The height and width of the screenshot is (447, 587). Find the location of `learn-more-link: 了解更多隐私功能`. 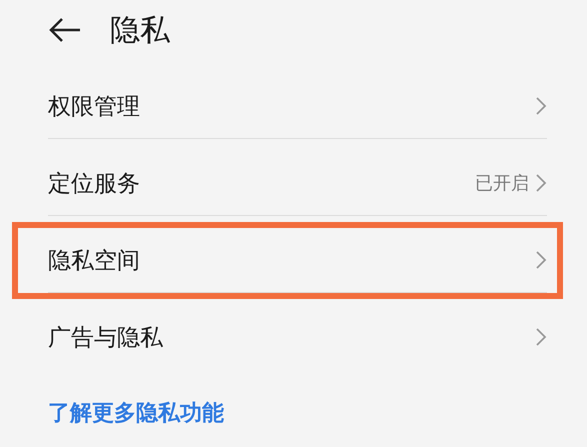

learn-more-link: 了解更多隐私功能 is located at coordinates (136, 414).